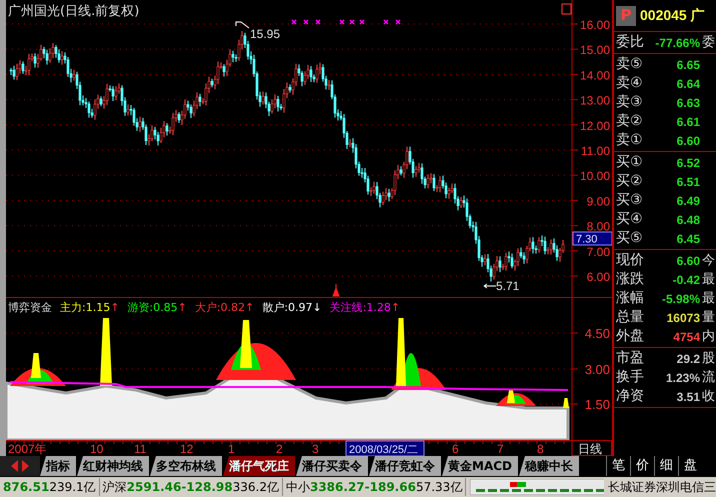 The width and height of the screenshot is (716, 497). I want to click on axis-label: 3.00, so click(597, 369).